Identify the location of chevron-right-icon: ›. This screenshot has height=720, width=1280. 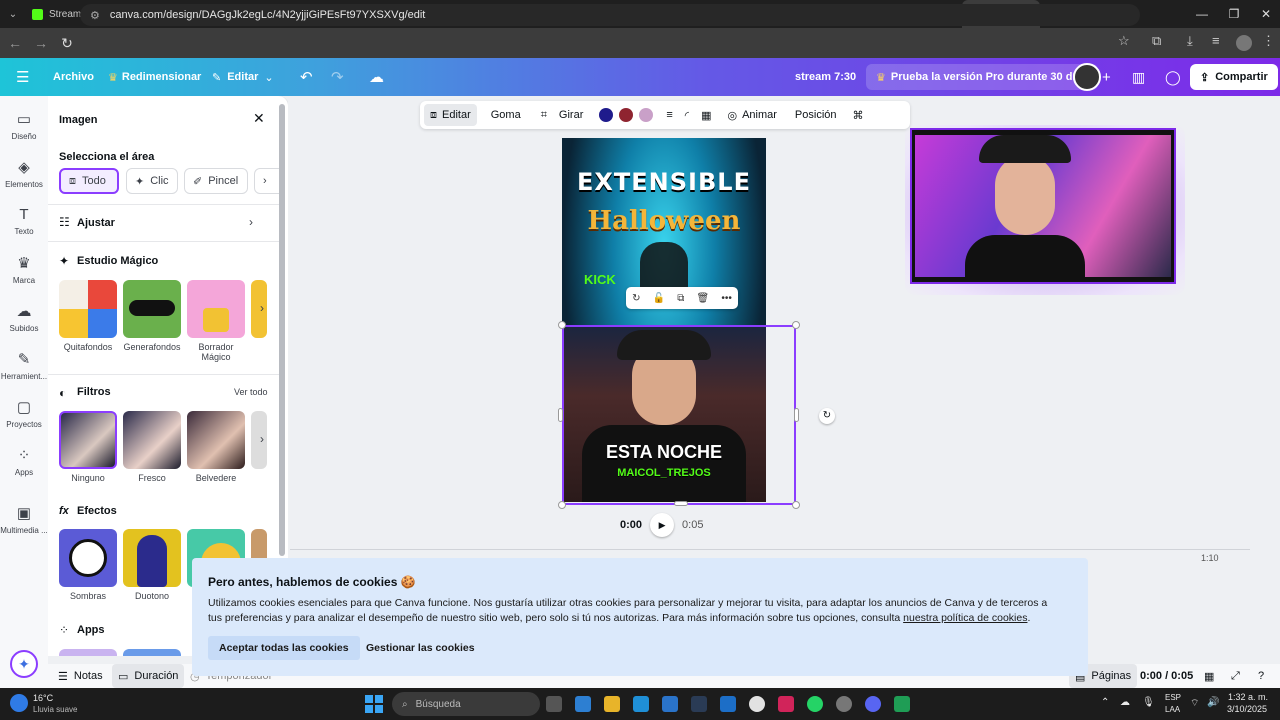
(251, 222).